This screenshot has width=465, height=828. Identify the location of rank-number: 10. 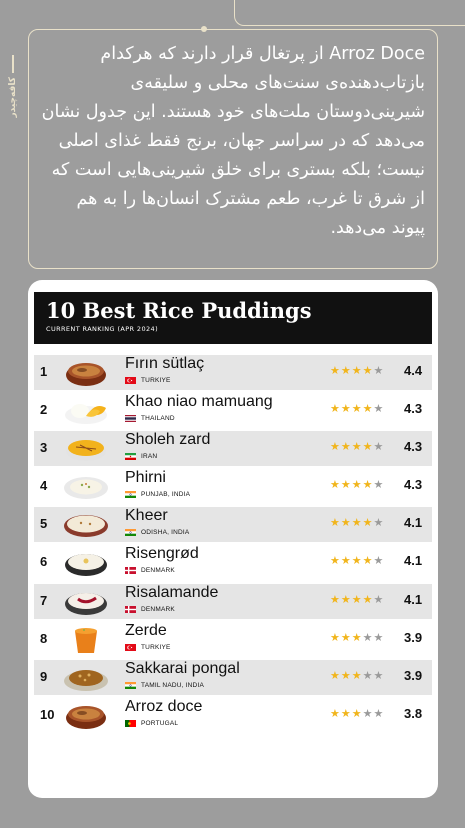
(47, 714).